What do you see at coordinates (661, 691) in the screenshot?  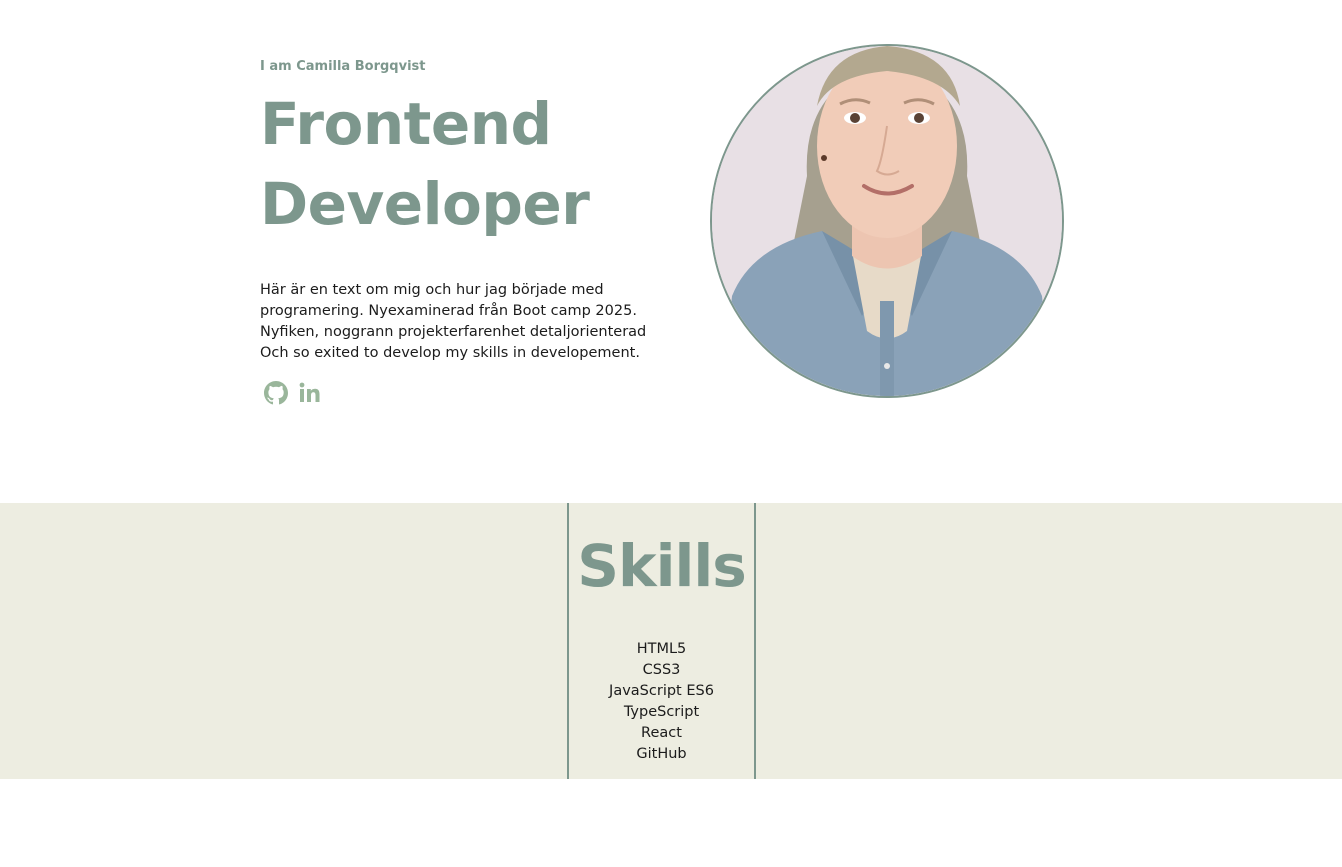 I see `skill-item: JavaScript ES6` at bounding box center [661, 691].